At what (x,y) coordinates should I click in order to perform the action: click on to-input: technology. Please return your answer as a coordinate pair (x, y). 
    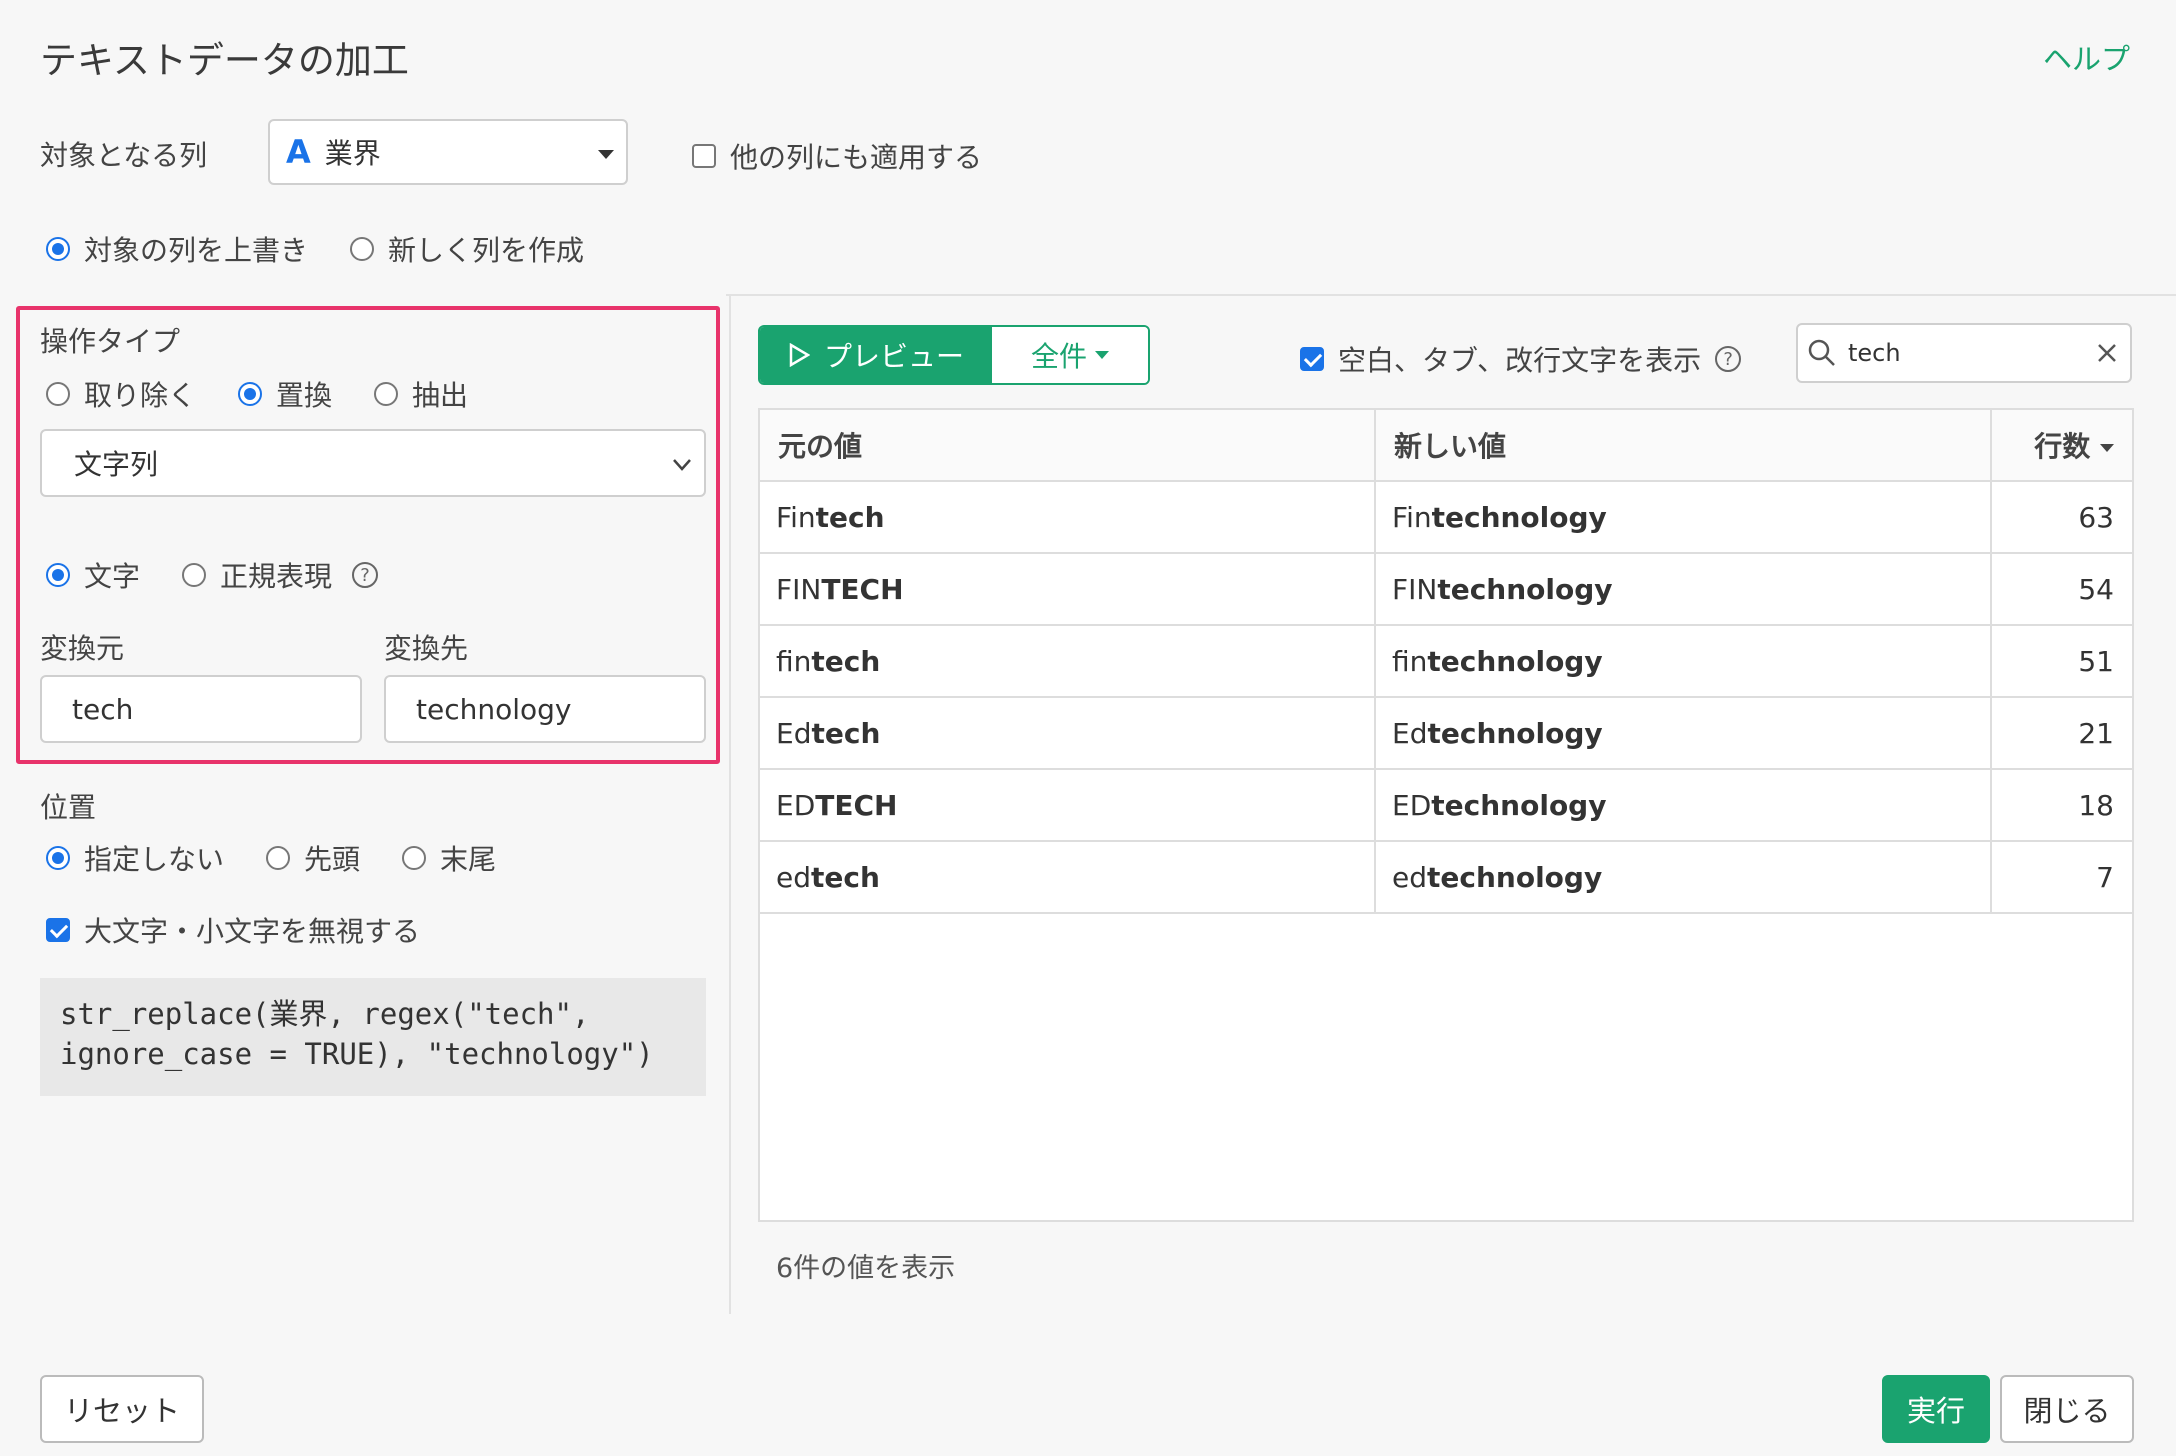
    Looking at the image, I should click on (545, 709).